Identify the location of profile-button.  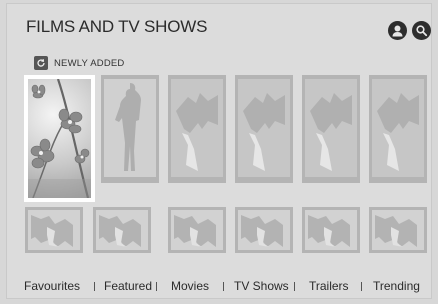
(397, 30).